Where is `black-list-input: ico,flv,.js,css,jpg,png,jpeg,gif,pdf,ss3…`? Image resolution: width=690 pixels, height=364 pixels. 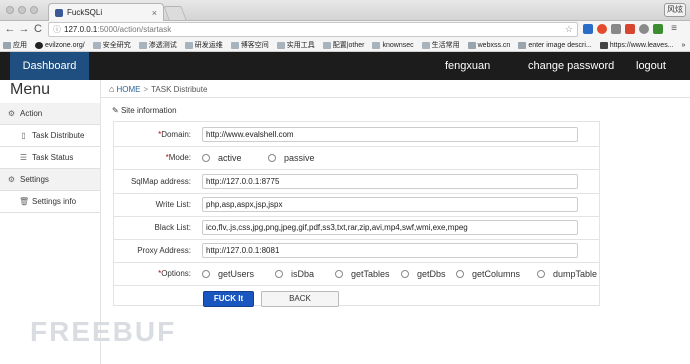 black-list-input: ico,flv,.js,css,jpg,png,jpeg,gif,pdf,ss3… is located at coordinates (390, 227).